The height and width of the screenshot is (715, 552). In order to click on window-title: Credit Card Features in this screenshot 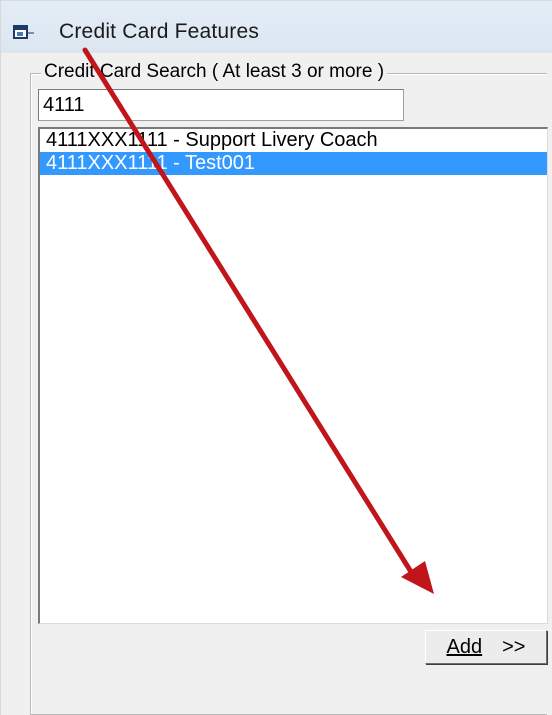, I will do `click(159, 31)`.